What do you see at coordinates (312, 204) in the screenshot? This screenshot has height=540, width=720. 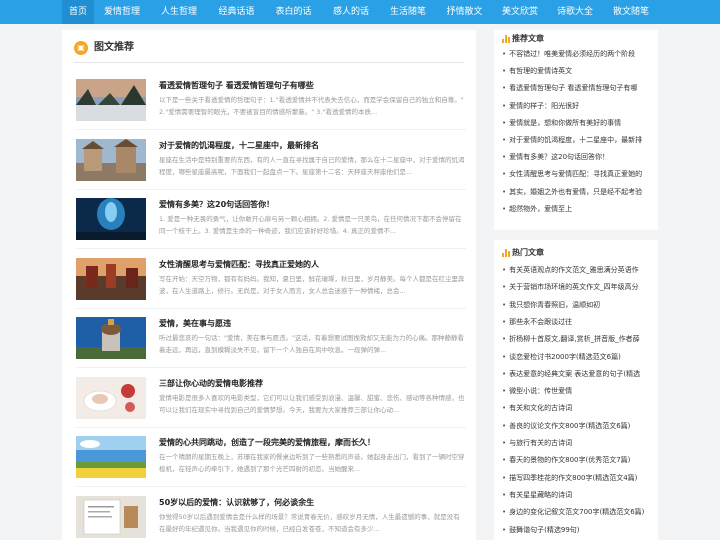 I see `article-title: 爱情有多美？这20句话回答你！` at bounding box center [312, 204].